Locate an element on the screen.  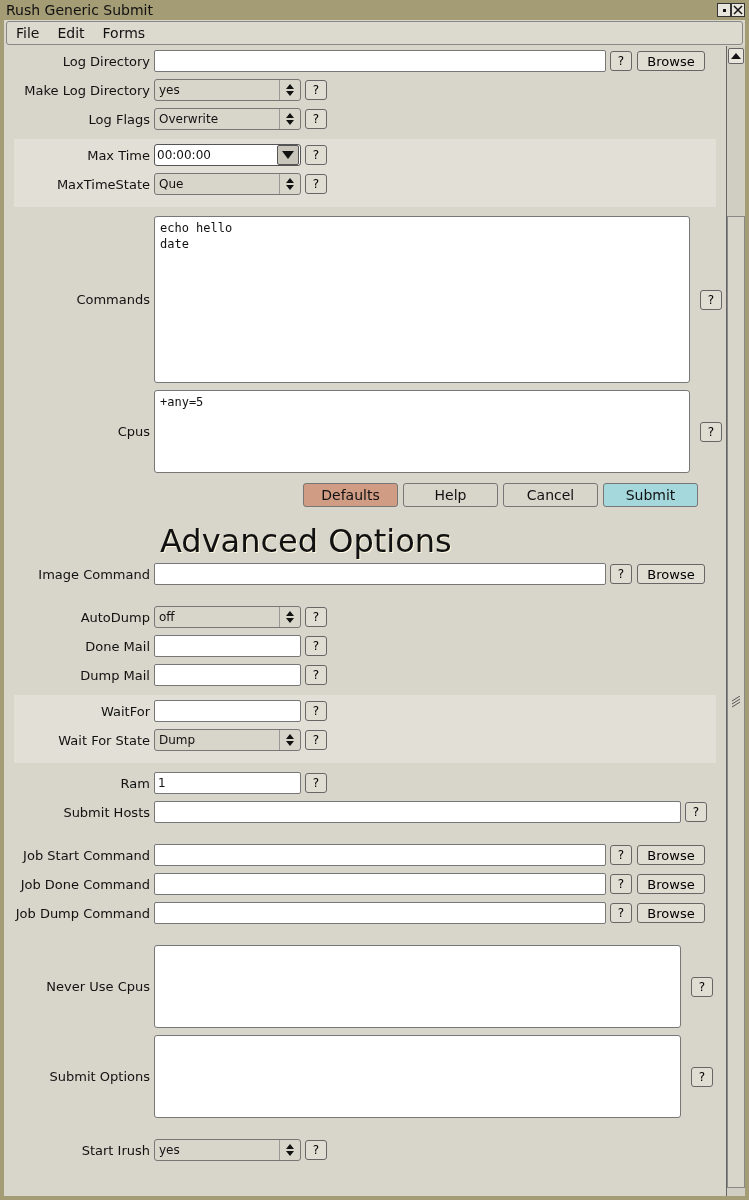
caret-icon is located at coordinates (288, 155).